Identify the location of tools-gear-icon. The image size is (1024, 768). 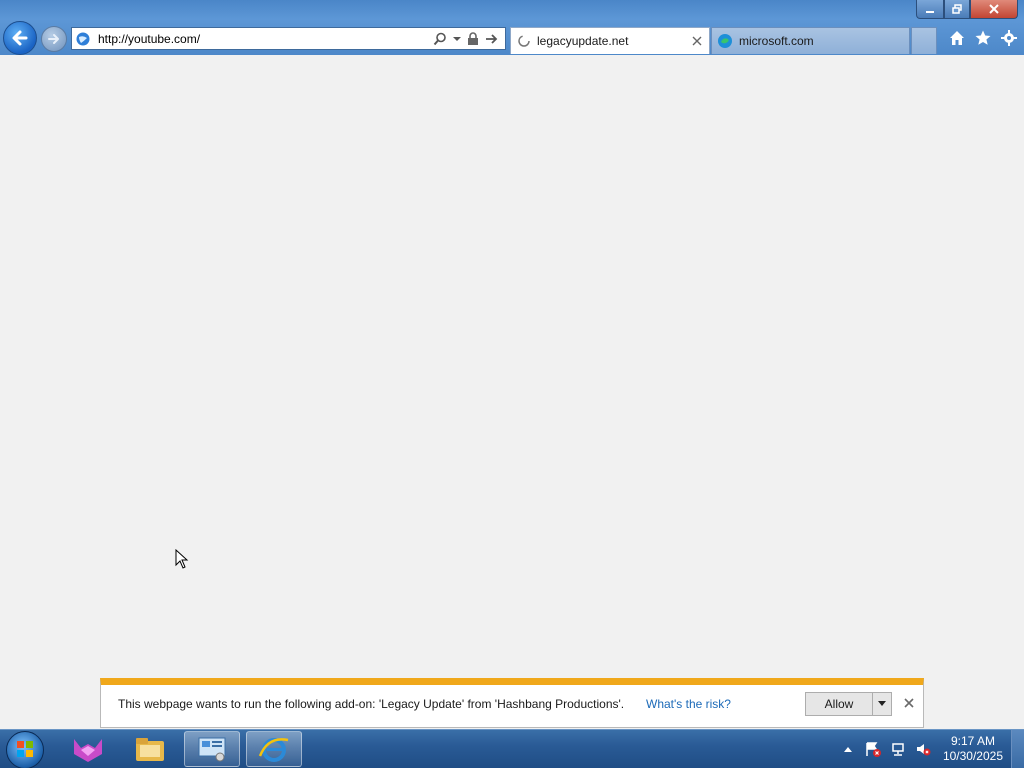
(1009, 38).